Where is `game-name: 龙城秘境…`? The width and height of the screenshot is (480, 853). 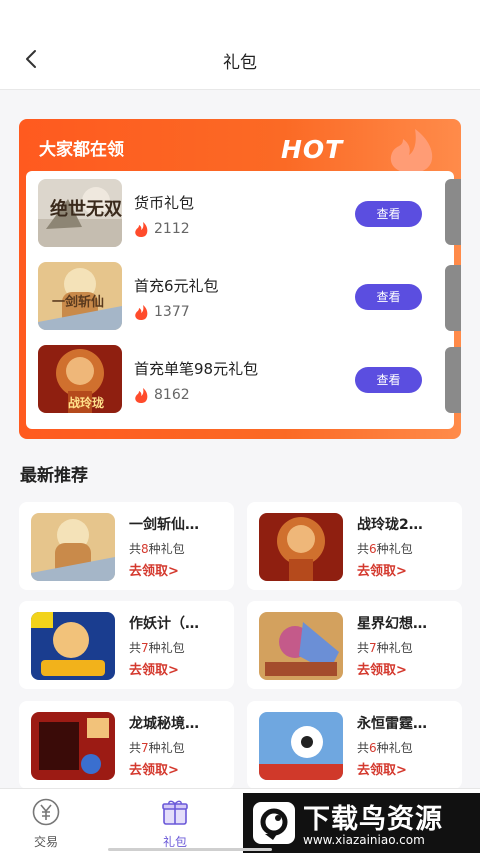
game-name: 龙城秘境… is located at coordinates (164, 724).